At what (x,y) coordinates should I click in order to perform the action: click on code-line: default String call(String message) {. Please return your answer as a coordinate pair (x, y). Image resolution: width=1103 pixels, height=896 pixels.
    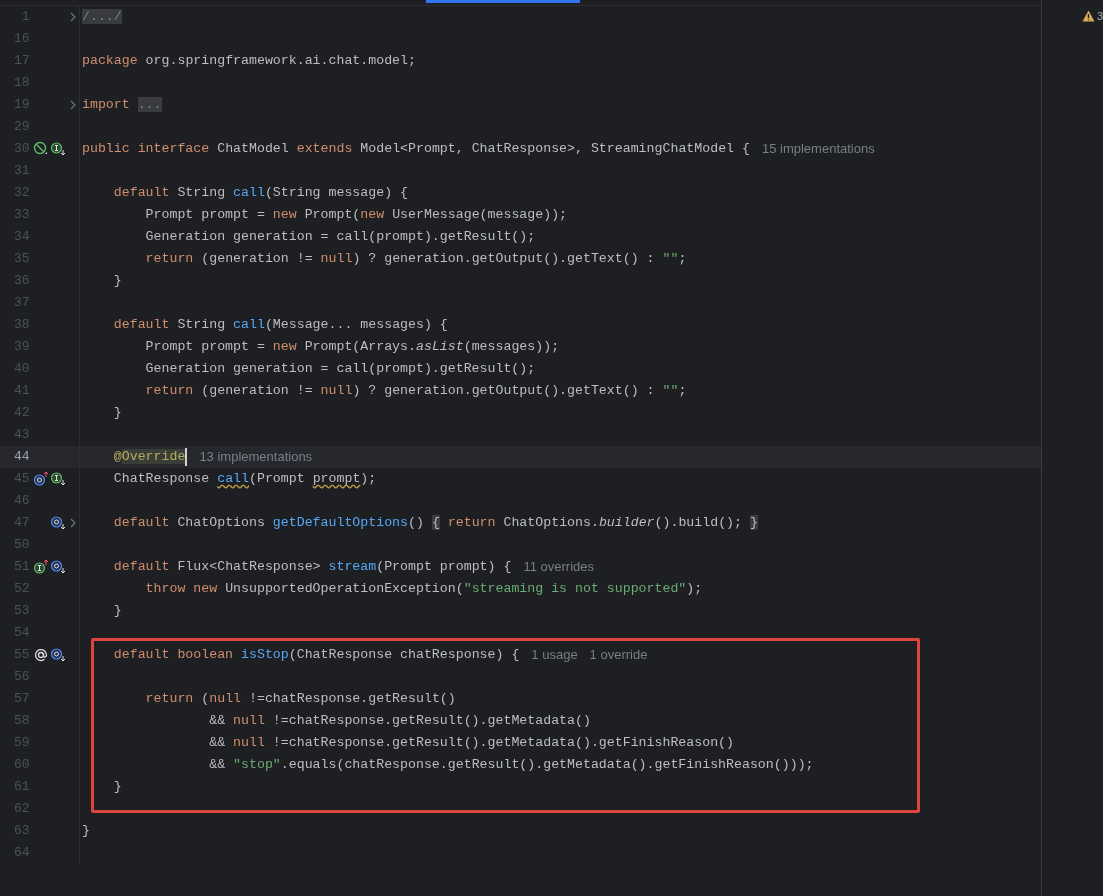
    Looking at the image, I should click on (260, 193).